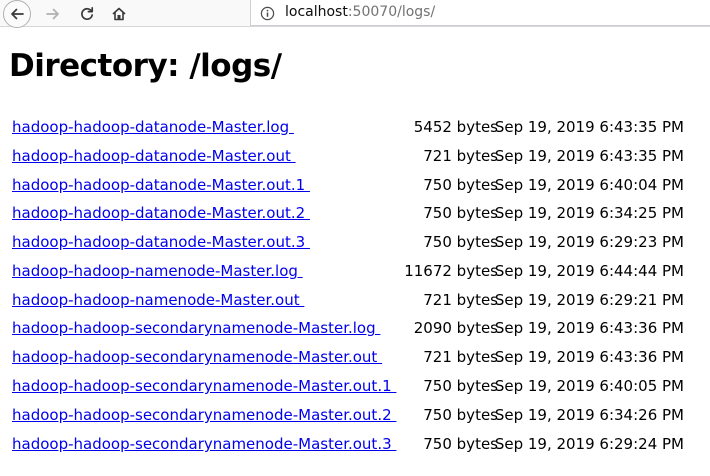 This screenshot has height=476, width=710. Describe the element at coordinates (391, 12) in the screenshot. I see `url-path: :50070/logs/` at that location.